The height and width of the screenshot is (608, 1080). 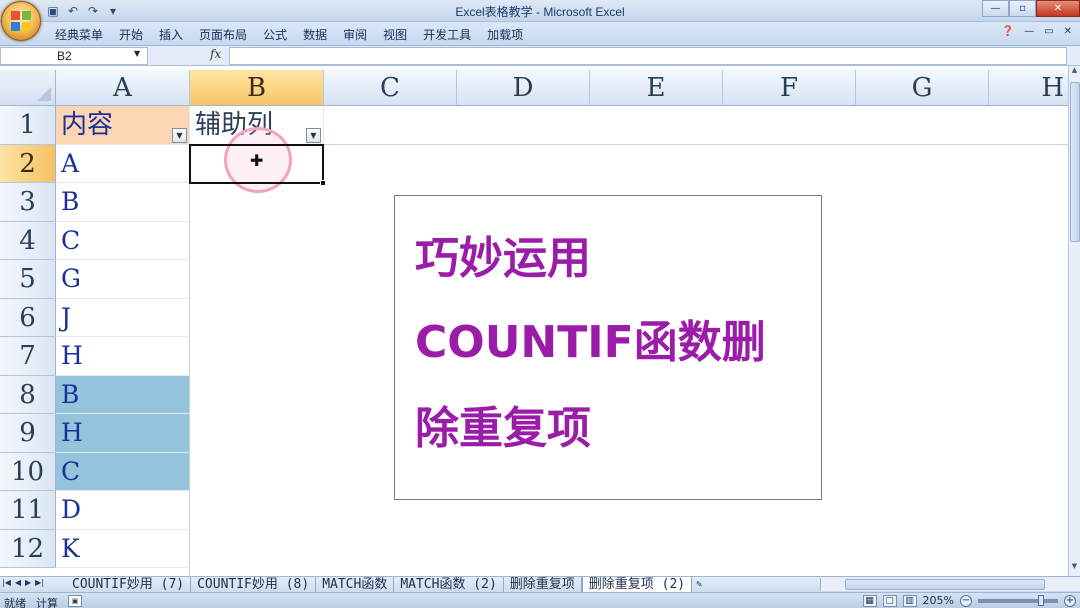 What do you see at coordinates (1028, 88) in the screenshot?
I see `column-header-h: H` at bounding box center [1028, 88].